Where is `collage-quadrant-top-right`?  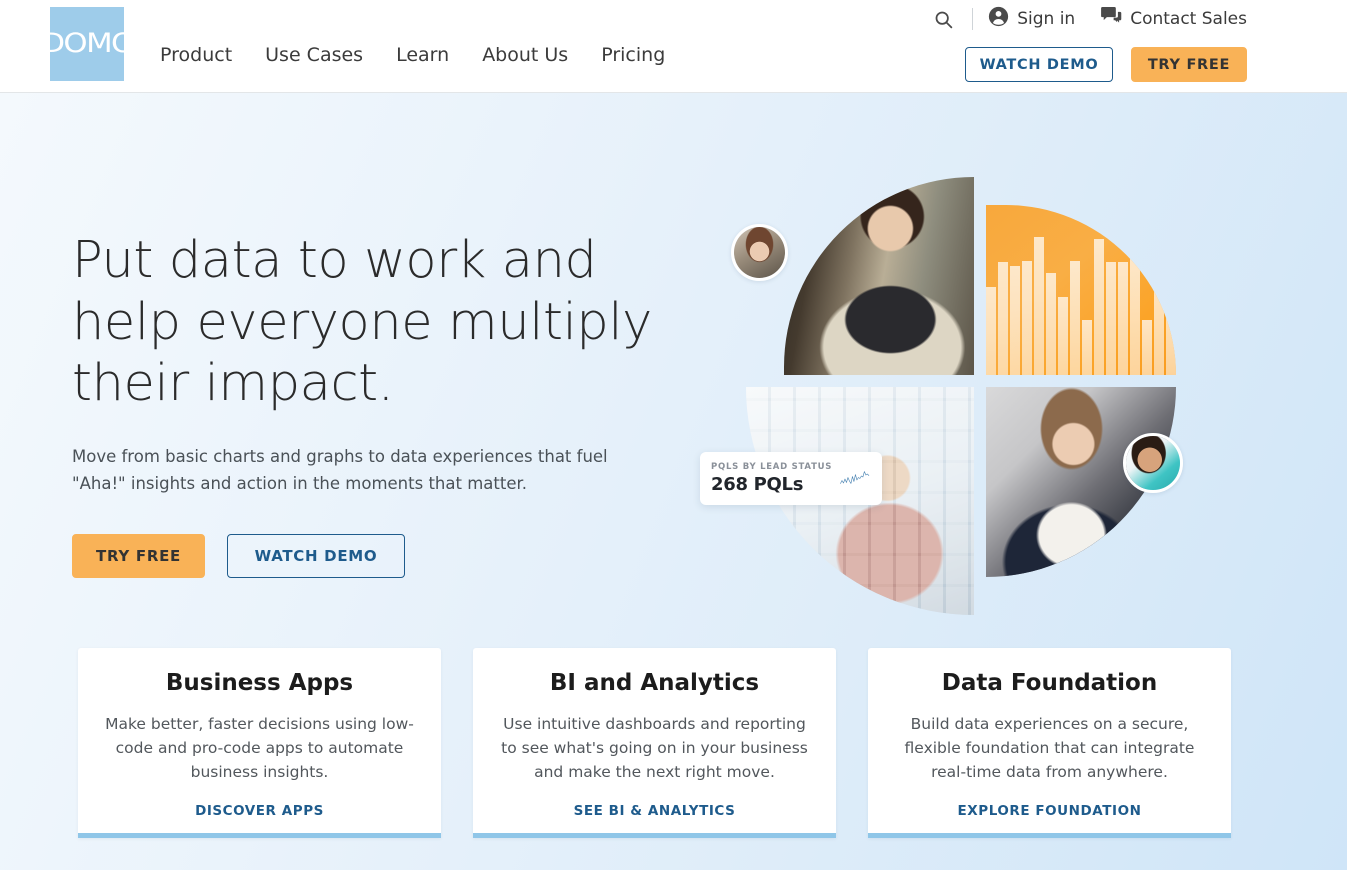 collage-quadrant-top-right is located at coordinates (1081, 290).